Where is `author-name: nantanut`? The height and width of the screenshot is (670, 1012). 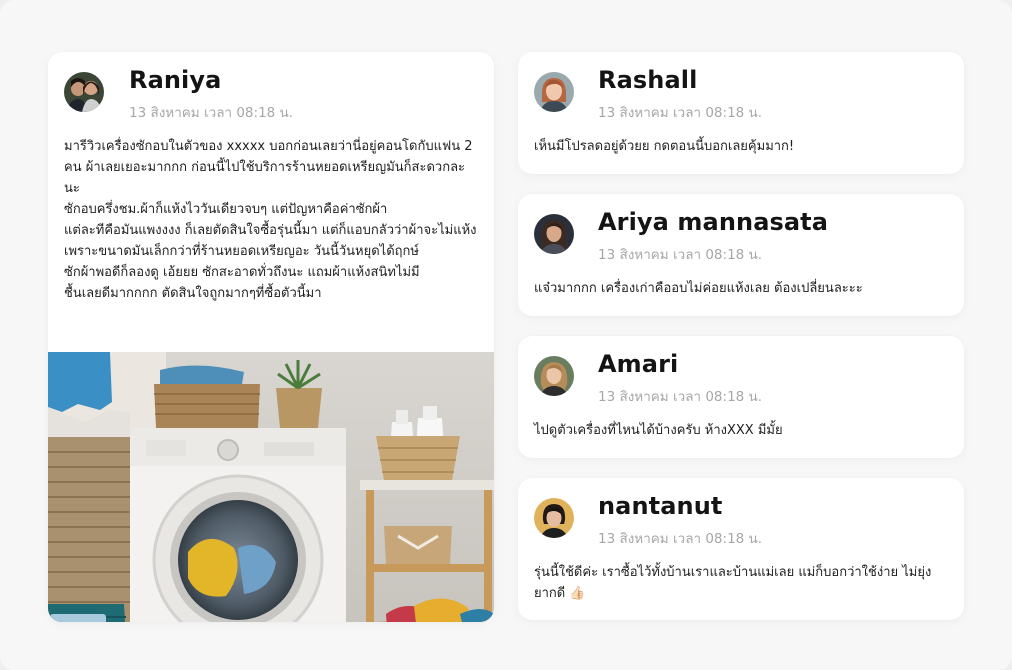
author-name: nantanut is located at coordinates (660, 506).